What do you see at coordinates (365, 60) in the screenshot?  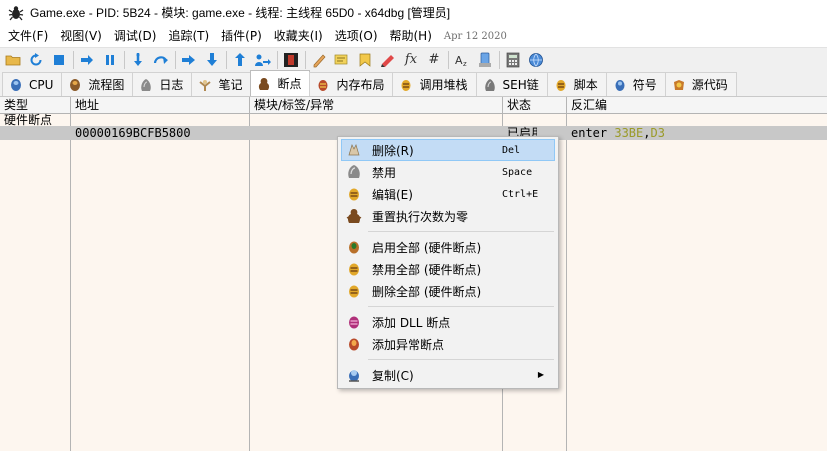 I see `bookmarks-icon` at bounding box center [365, 60].